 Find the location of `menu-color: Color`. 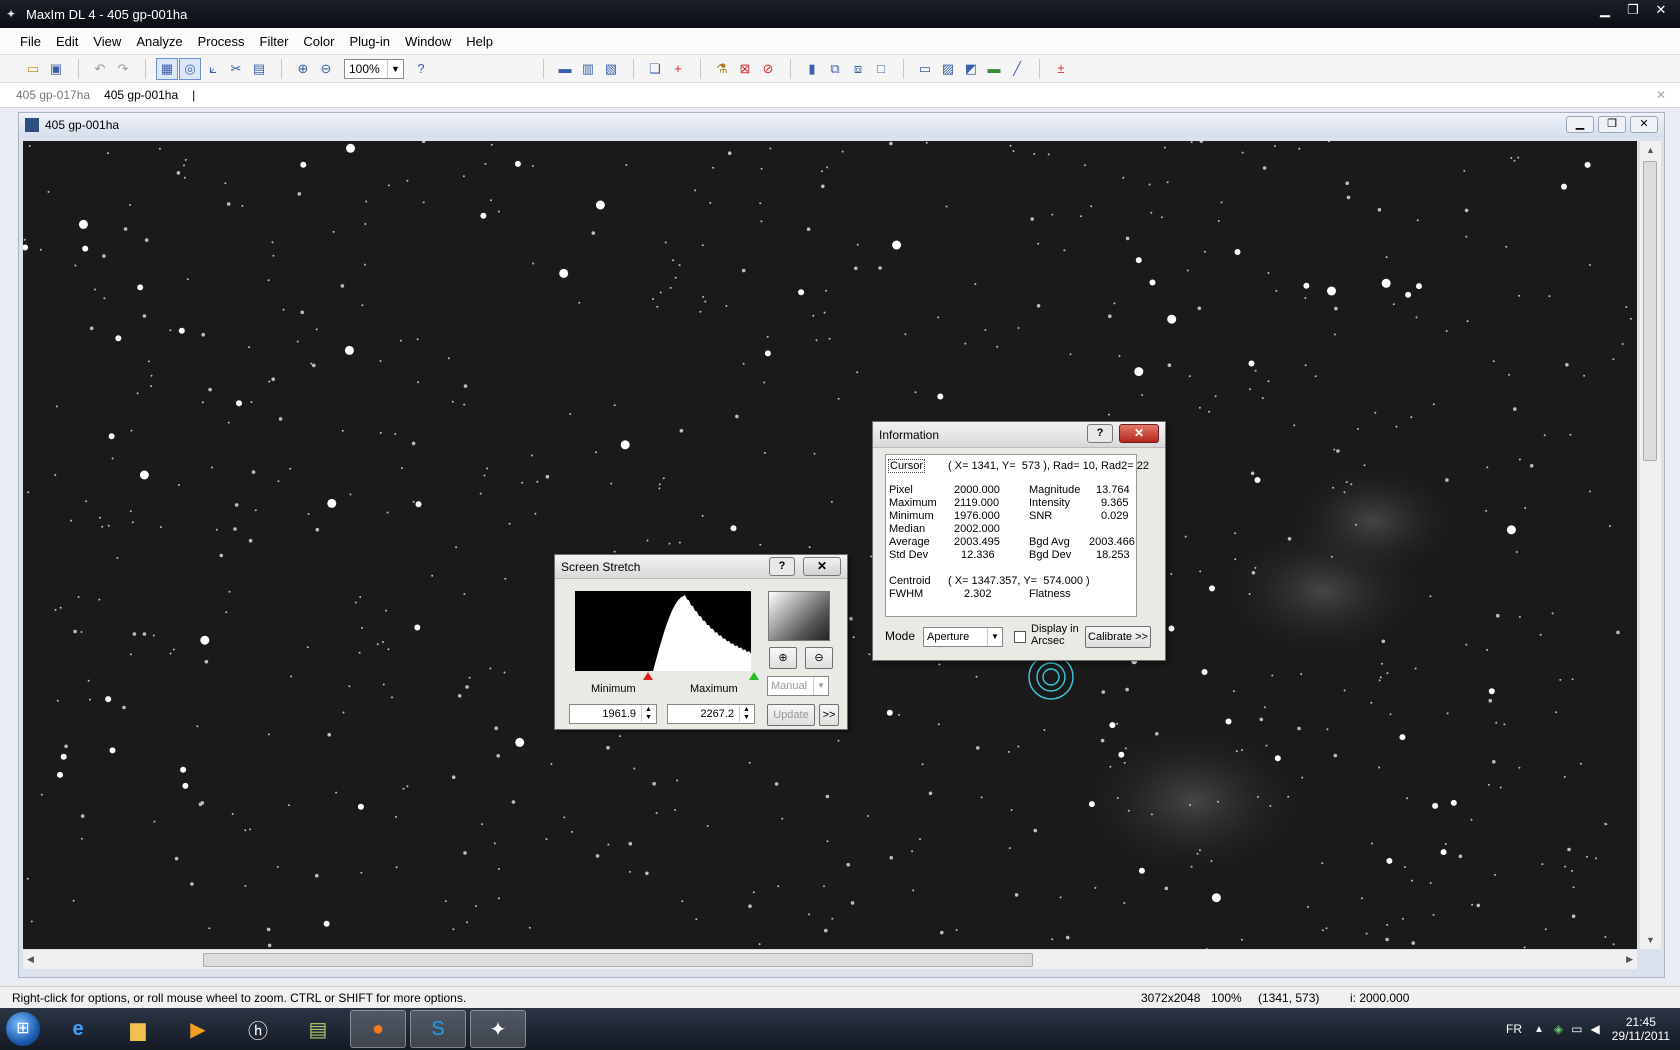

menu-color: Color is located at coordinates (318, 41).